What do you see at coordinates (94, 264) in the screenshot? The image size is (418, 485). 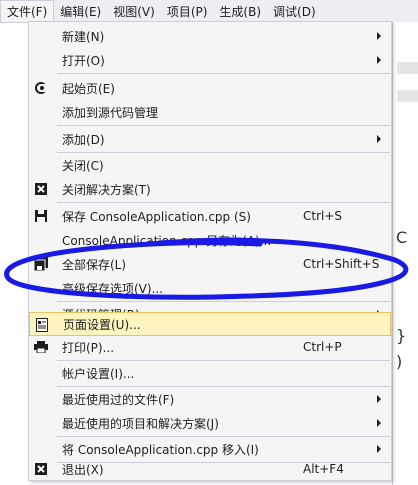 I see `menu-item-label: 全部保存(L)` at bounding box center [94, 264].